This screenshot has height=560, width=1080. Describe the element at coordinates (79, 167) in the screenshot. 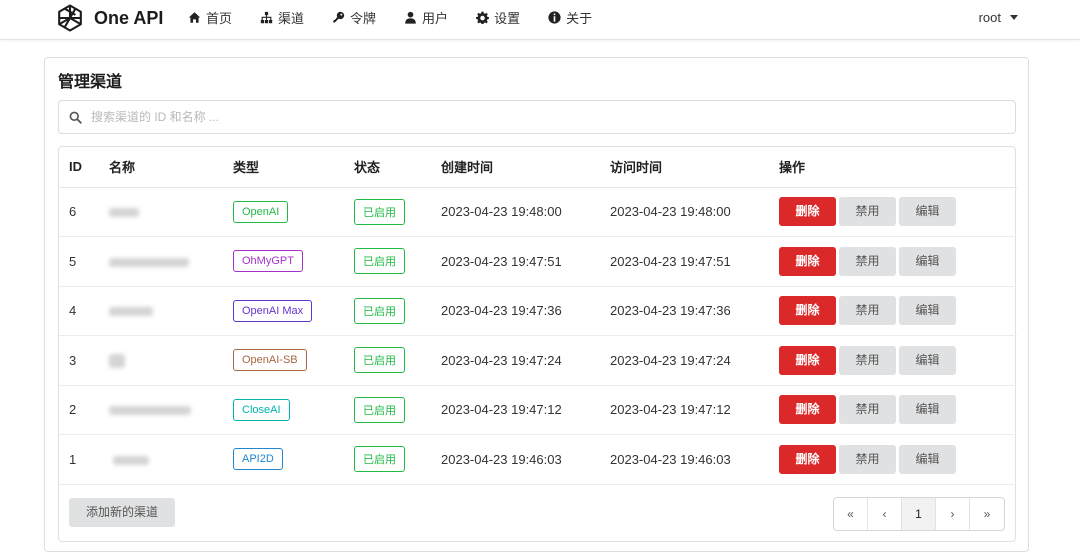

I see `col-header-id: ID` at that location.